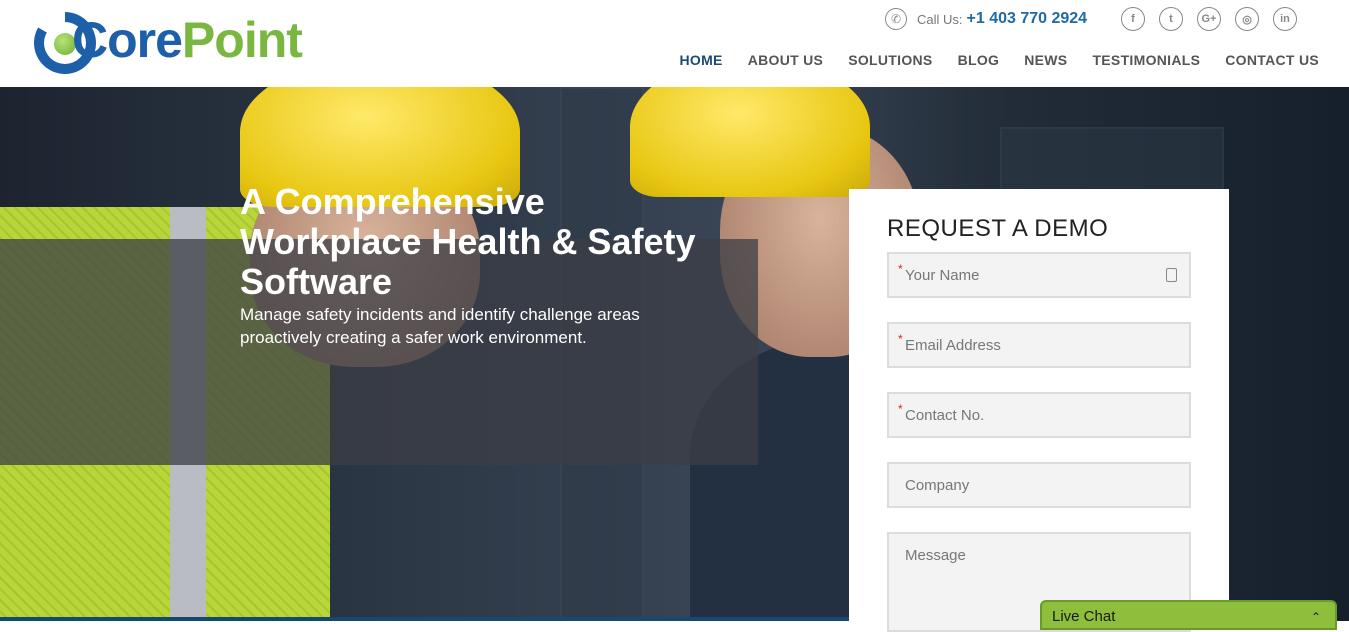  What do you see at coordinates (935, 555) in the screenshot?
I see `message-placeholder: Message` at bounding box center [935, 555].